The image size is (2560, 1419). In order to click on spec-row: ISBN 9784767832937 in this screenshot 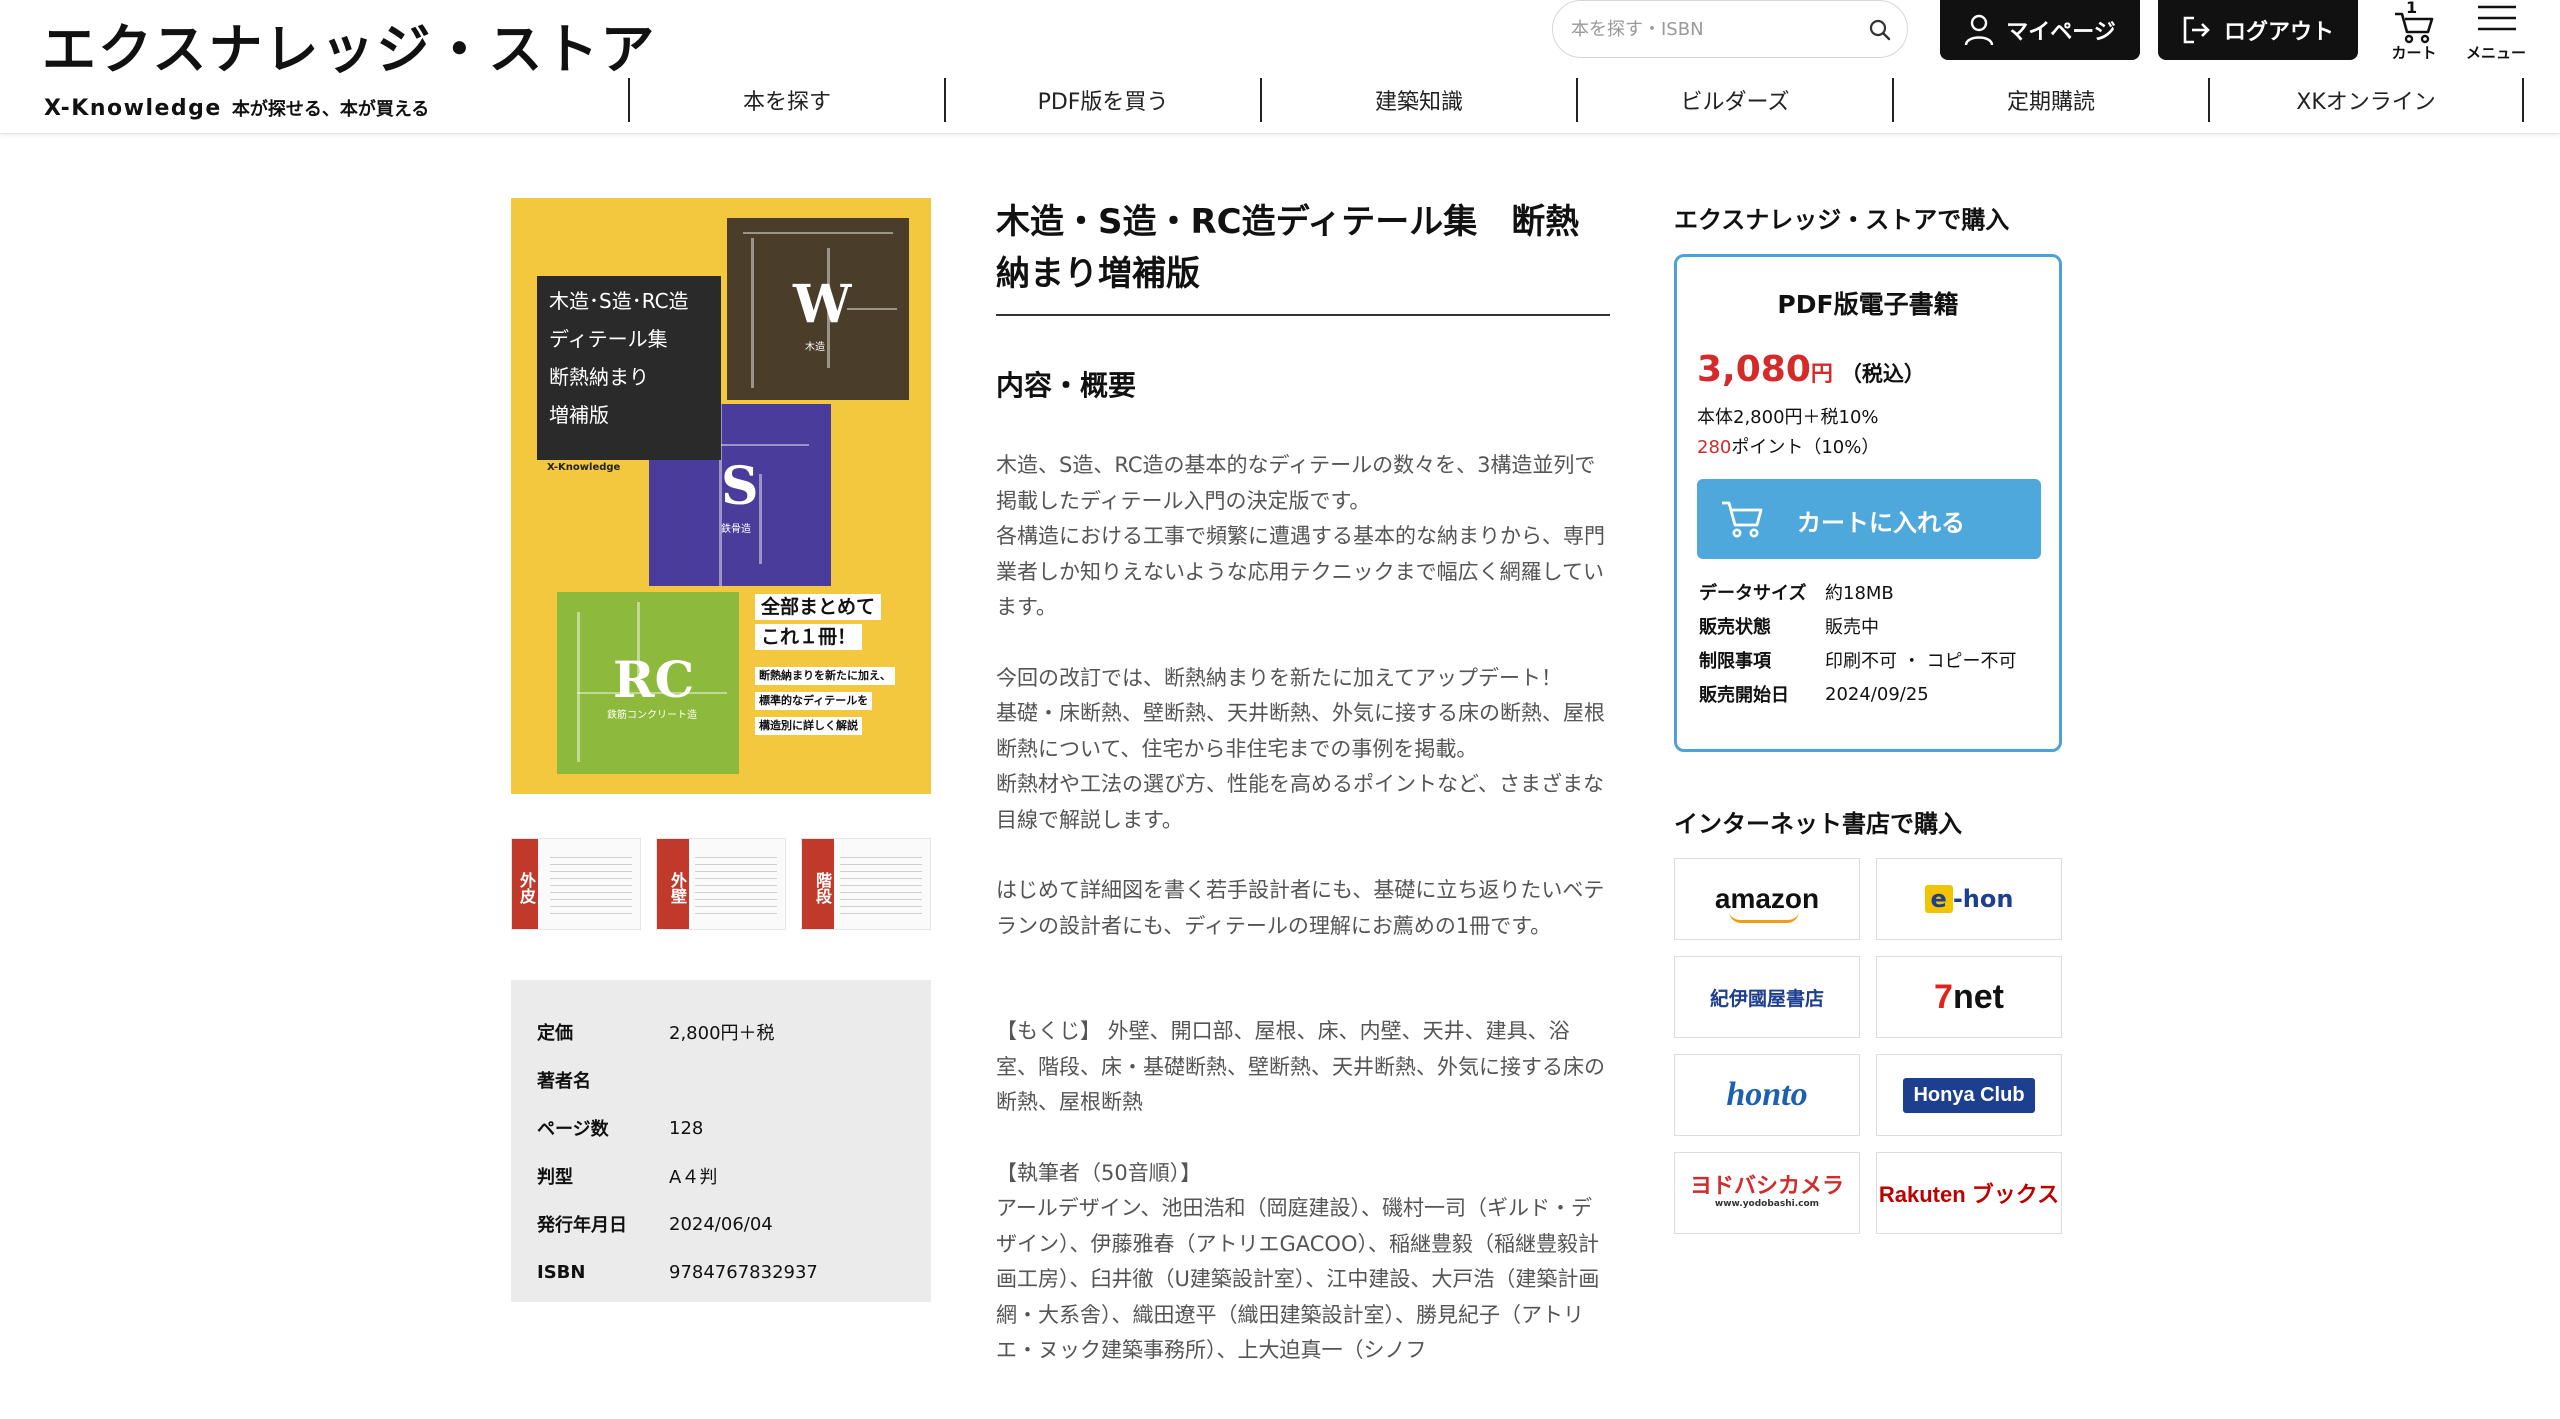, I will do `click(721, 1272)`.